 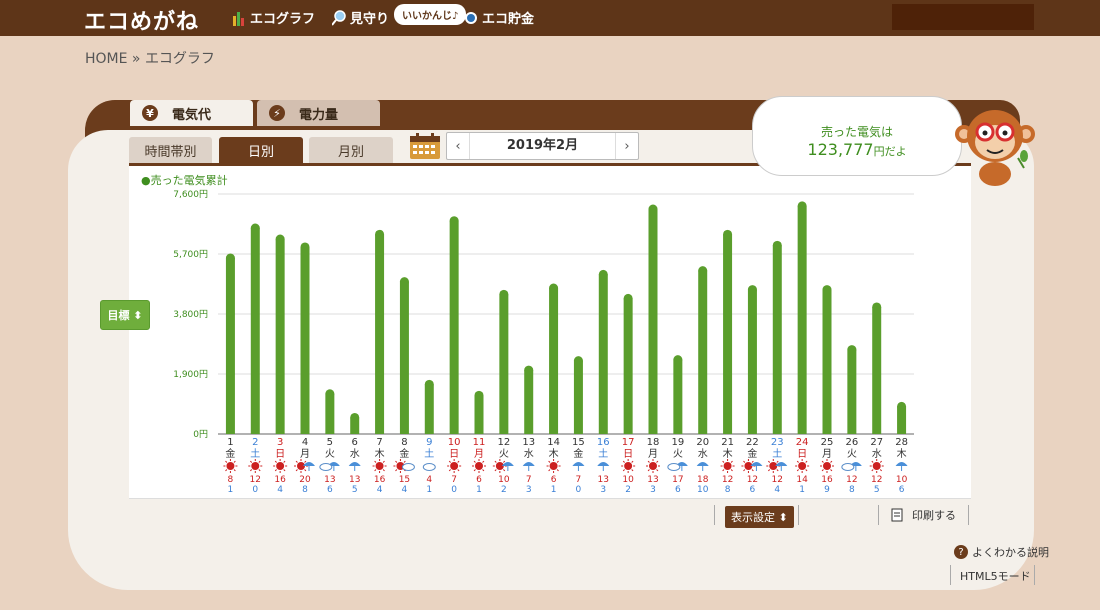 What do you see at coordinates (430, 14) in the screenshot?
I see `status-bubble: いいかんじ♪` at bounding box center [430, 14].